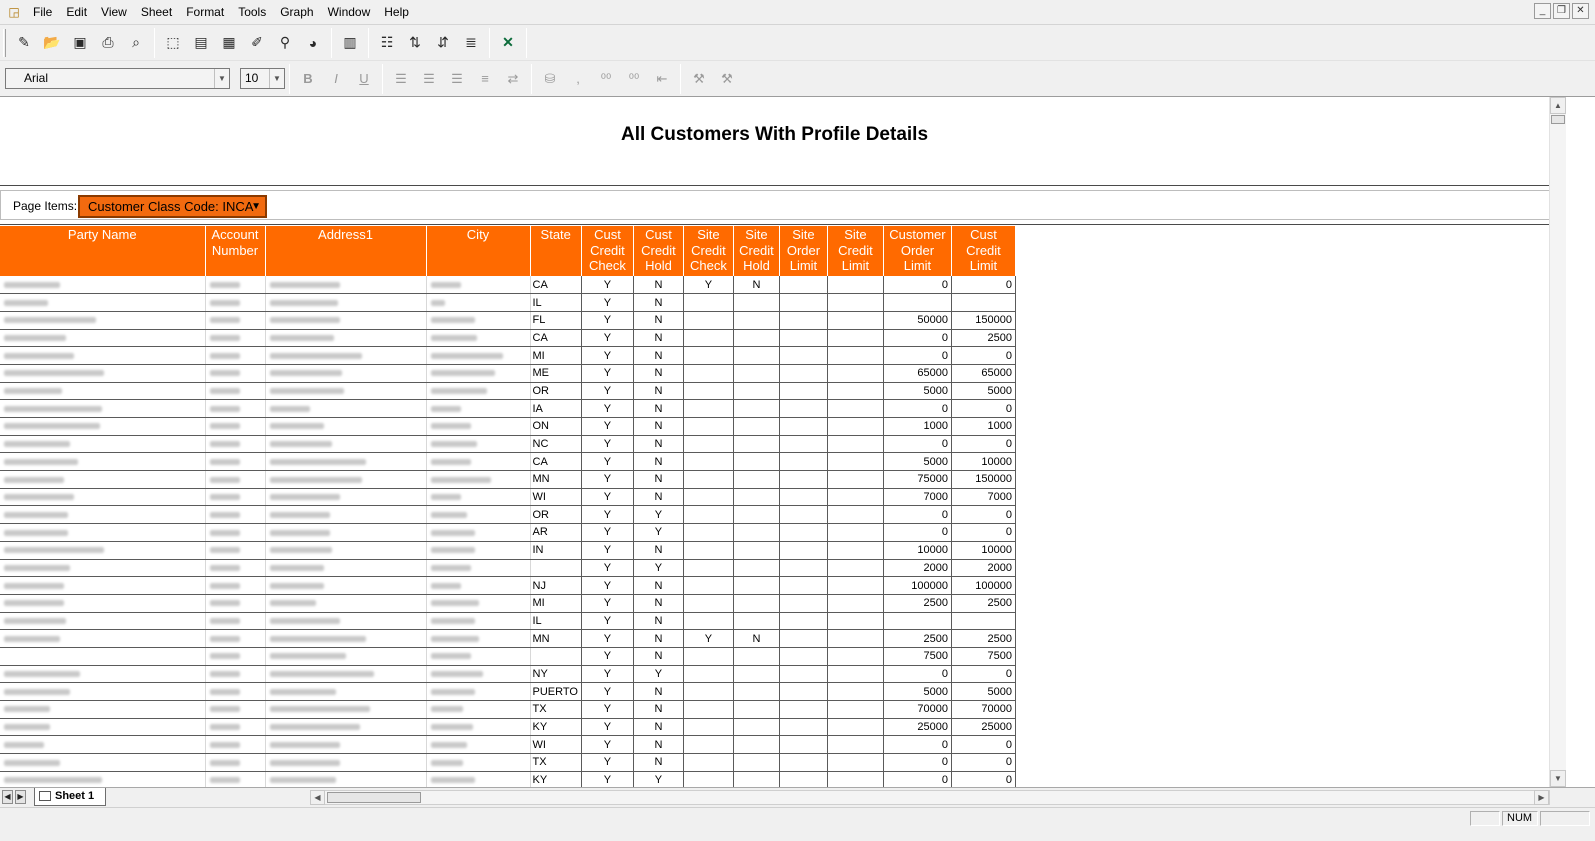 The width and height of the screenshot is (1595, 841). Describe the element at coordinates (917, 497) in the screenshot. I see `col-cell: 7000` at that location.